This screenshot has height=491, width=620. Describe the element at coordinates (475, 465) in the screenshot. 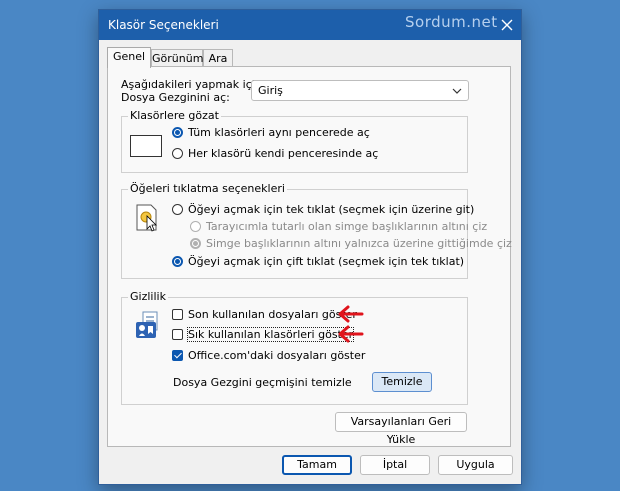

I see `apply-button: Uygula` at that location.